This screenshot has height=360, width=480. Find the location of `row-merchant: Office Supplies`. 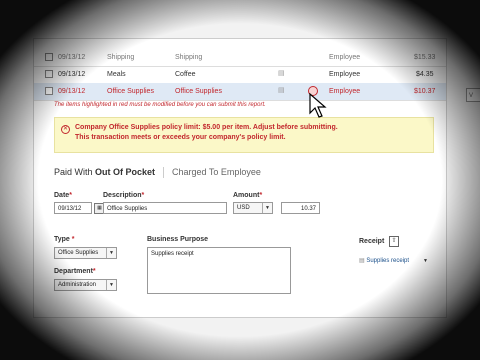

row-merchant: Office Supplies is located at coordinates (198, 91).